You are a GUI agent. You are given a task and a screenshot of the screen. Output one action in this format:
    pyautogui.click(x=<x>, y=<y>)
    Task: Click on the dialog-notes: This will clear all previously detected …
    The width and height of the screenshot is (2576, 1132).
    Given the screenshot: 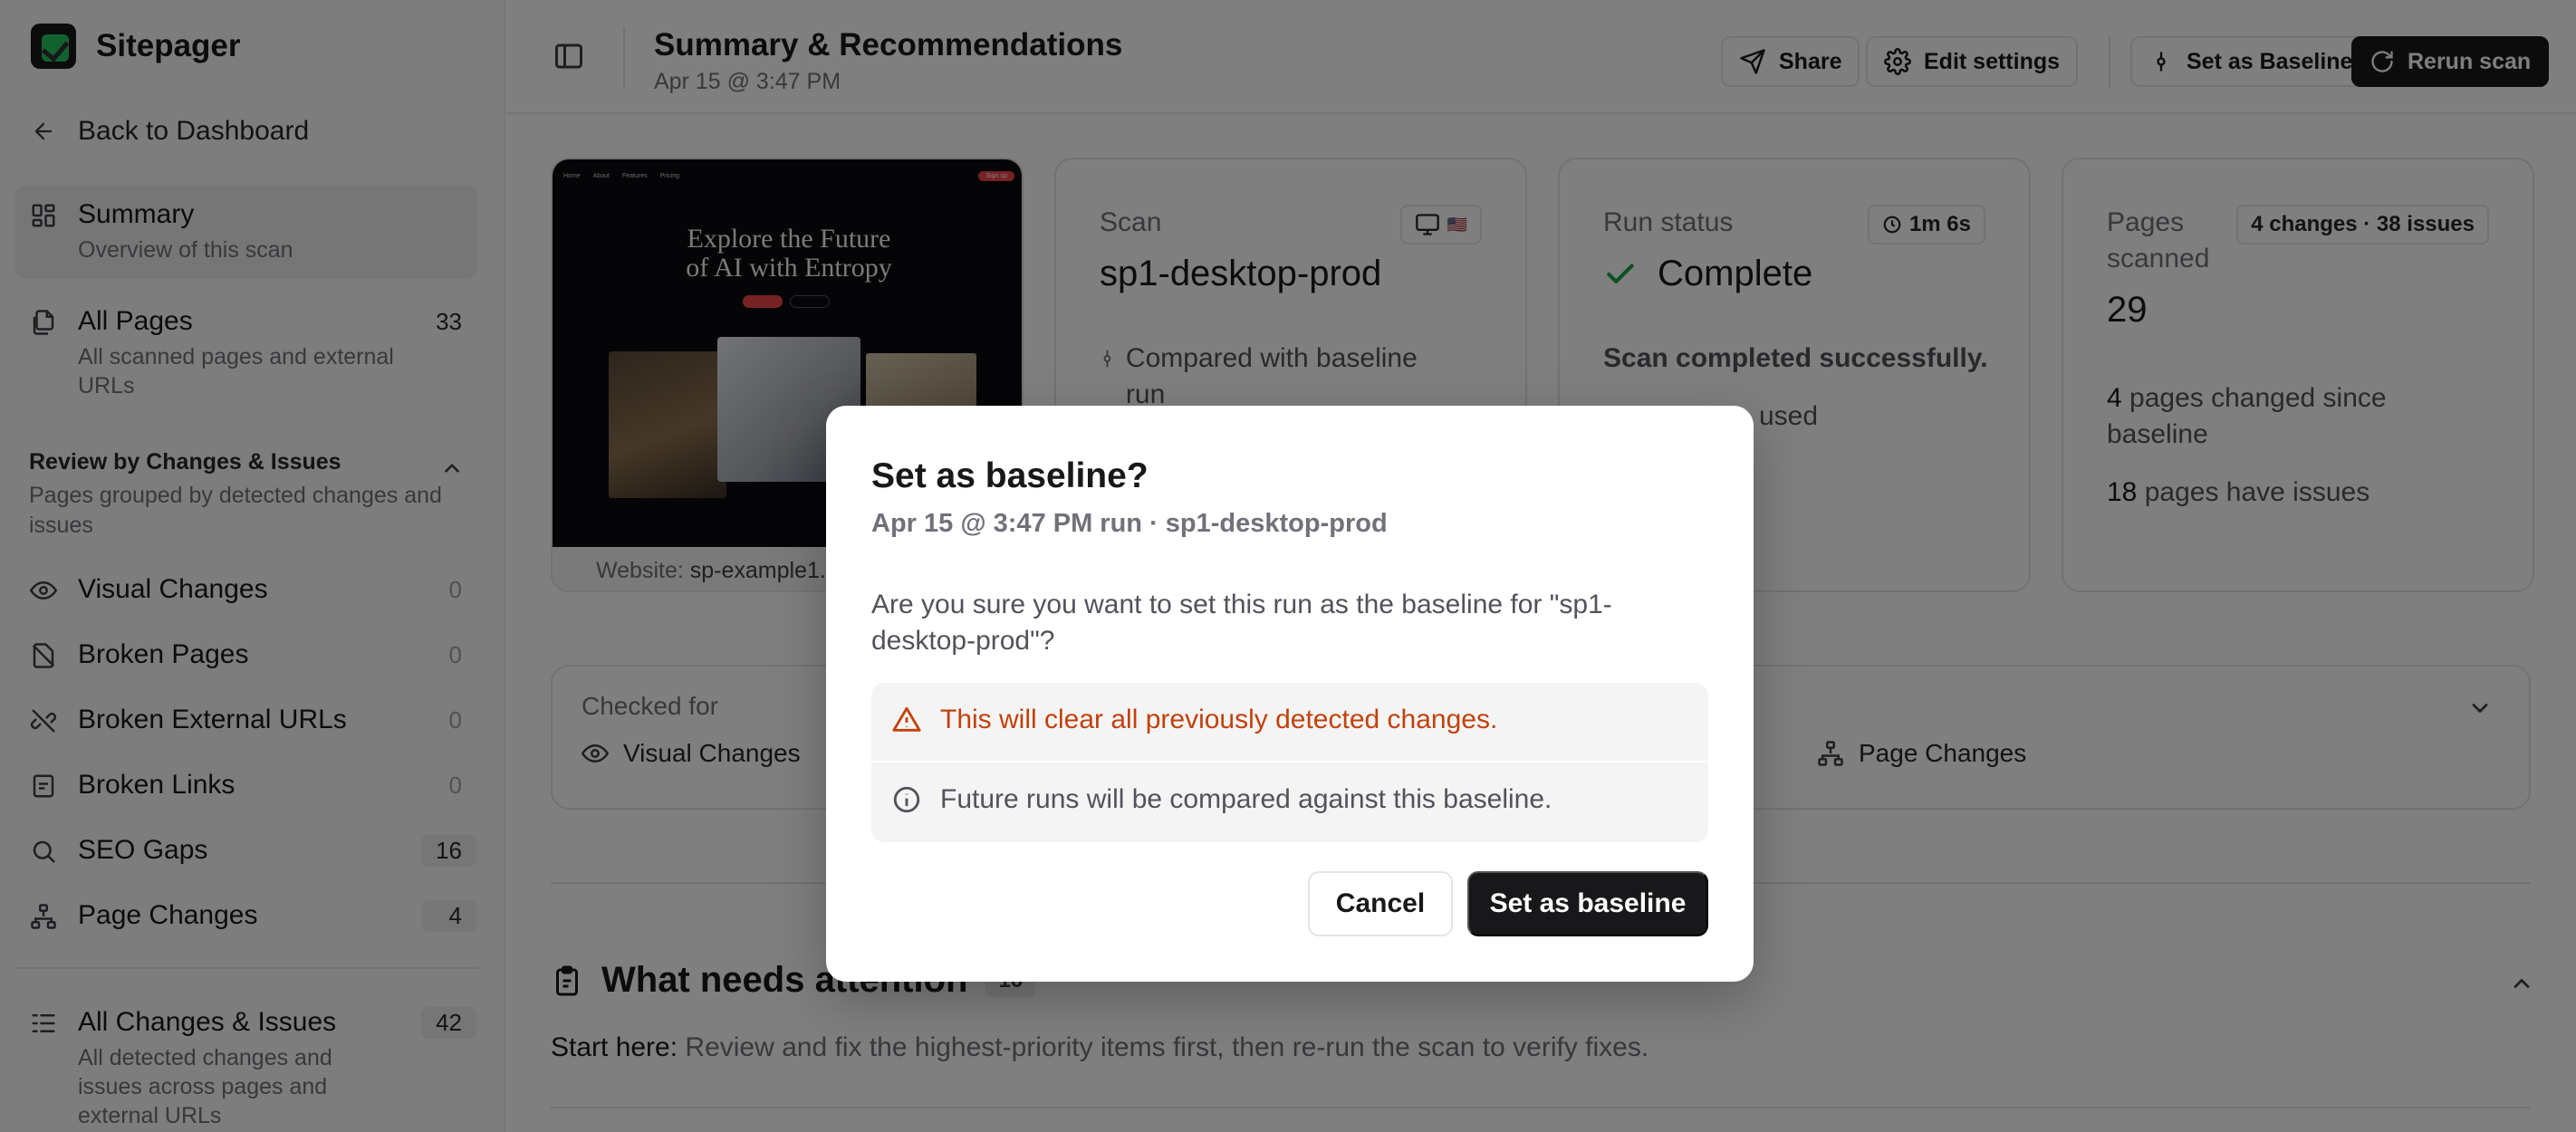 What is the action you would take?
    pyautogui.click(x=1289, y=762)
    